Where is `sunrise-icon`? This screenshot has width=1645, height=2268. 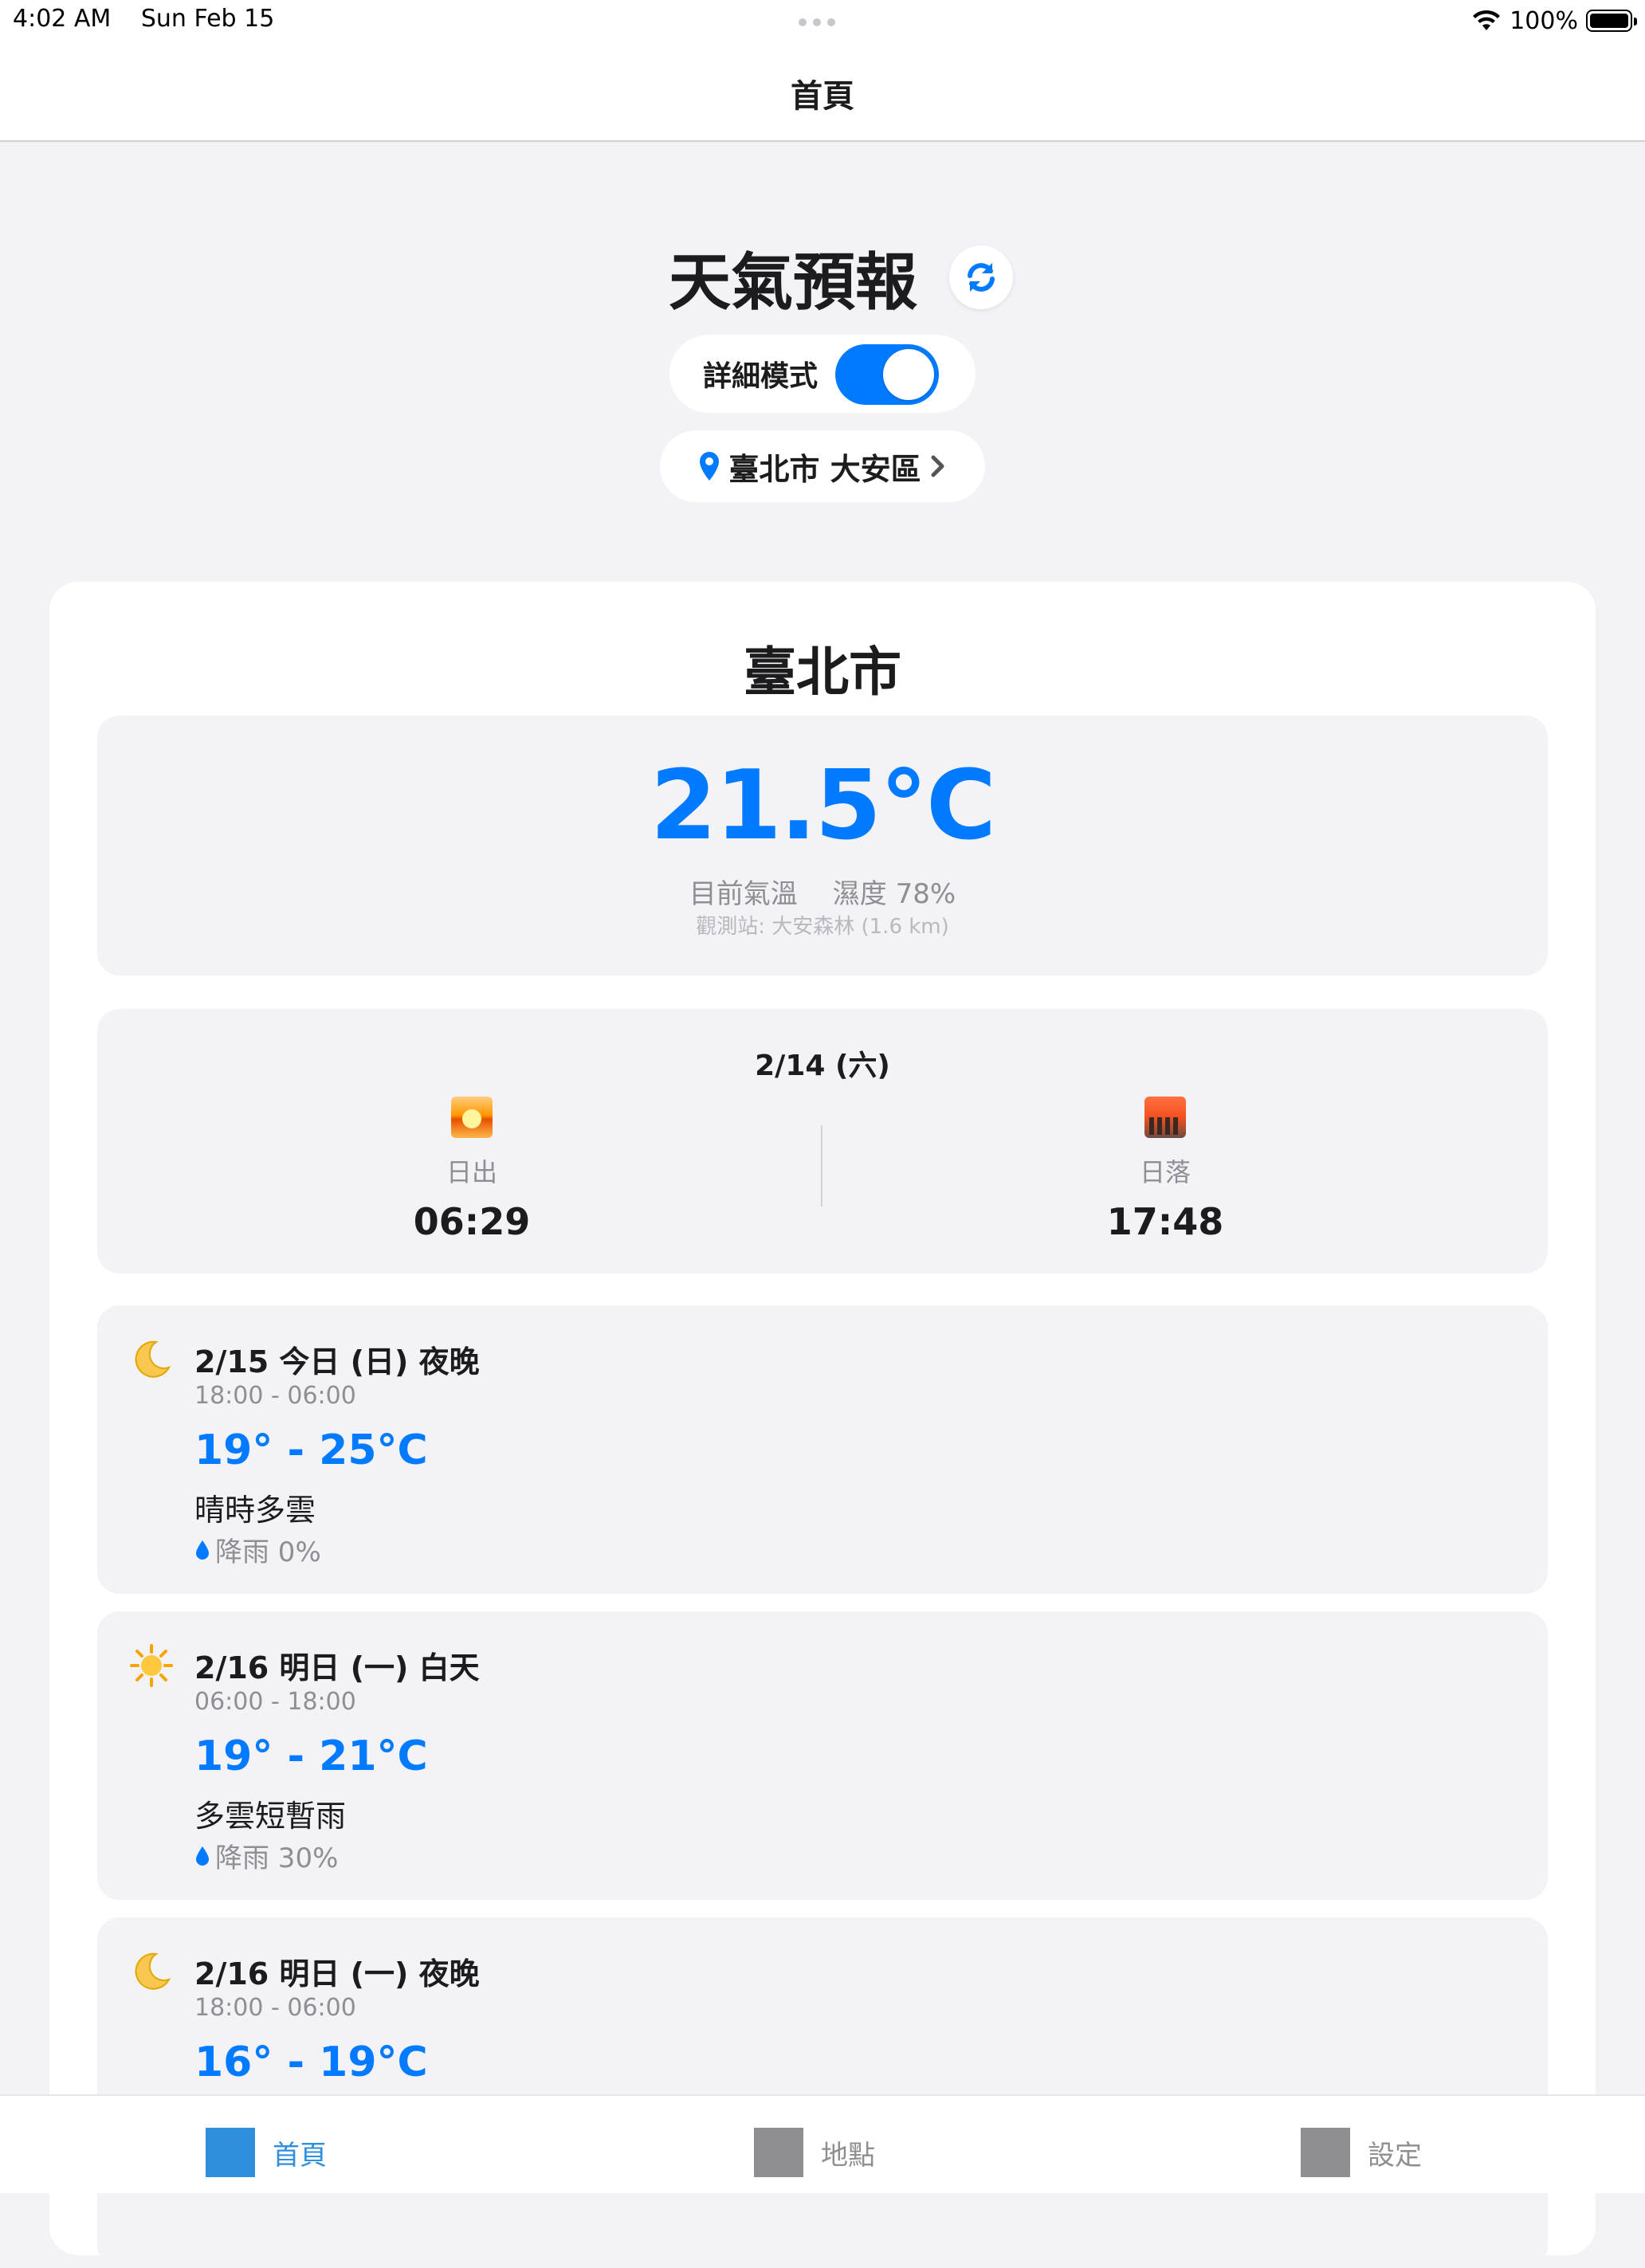
sunrise-icon is located at coordinates (472, 1117).